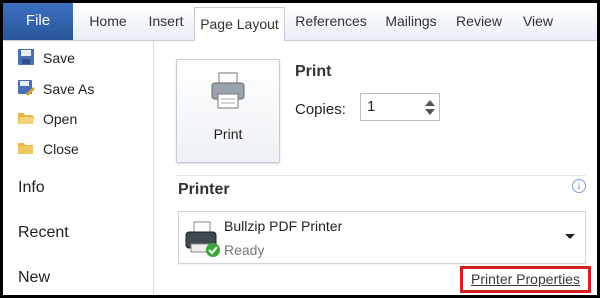  Describe the element at coordinates (538, 21) in the screenshot. I see `tab-view: View` at that location.